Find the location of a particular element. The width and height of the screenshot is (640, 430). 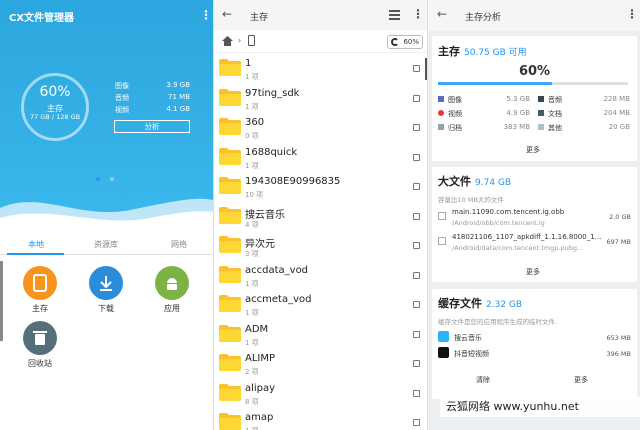

folder-item-count: 4 项 is located at coordinates (252, 224).